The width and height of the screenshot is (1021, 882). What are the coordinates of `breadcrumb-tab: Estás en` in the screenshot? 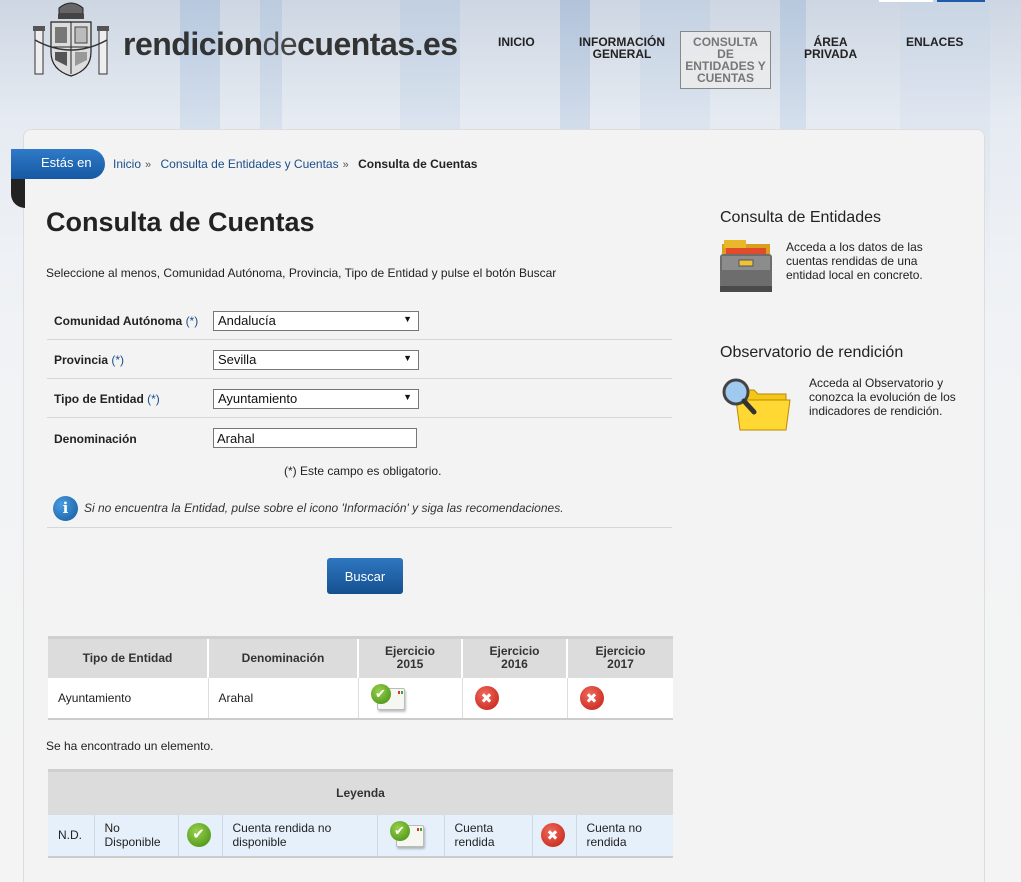 It's located at (58, 164).